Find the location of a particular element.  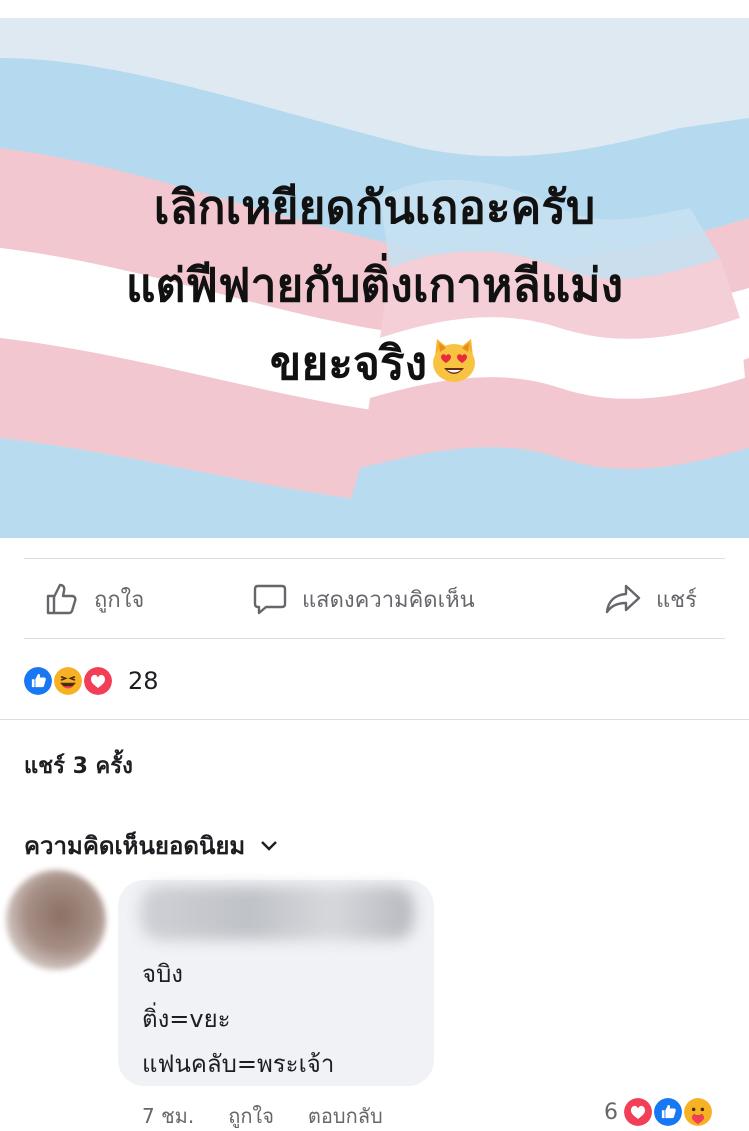

comment-line-3: แฟนคลับ=พระเจ้า is located at coordinates (238, 1064).